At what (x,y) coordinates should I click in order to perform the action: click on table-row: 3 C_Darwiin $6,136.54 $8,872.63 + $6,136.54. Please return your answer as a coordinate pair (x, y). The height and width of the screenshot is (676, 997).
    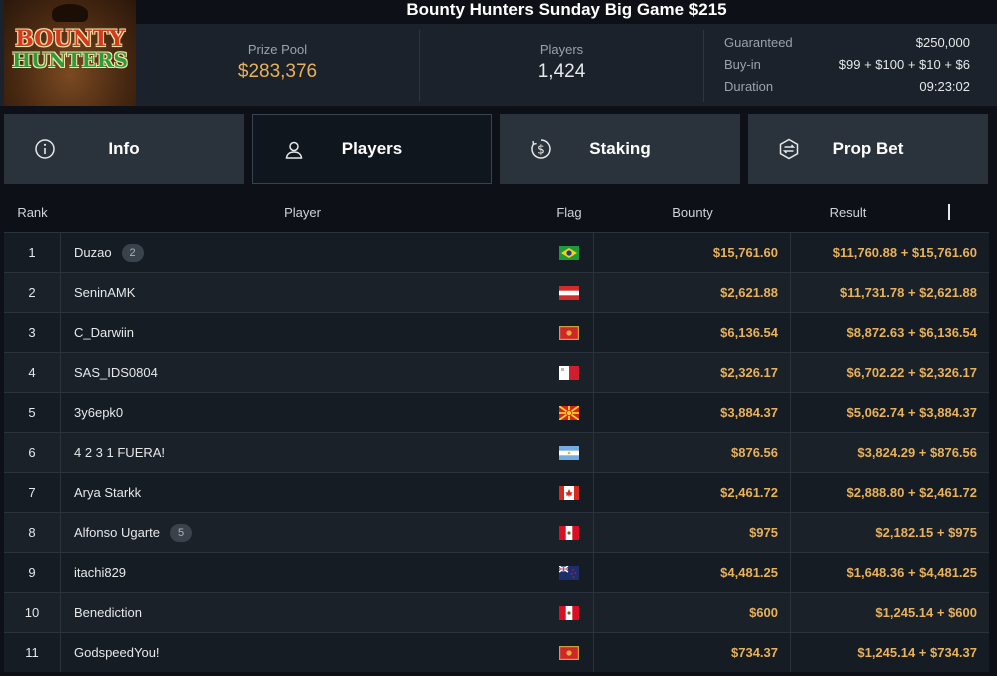
    Looking at the image, I should click on (496, 332).